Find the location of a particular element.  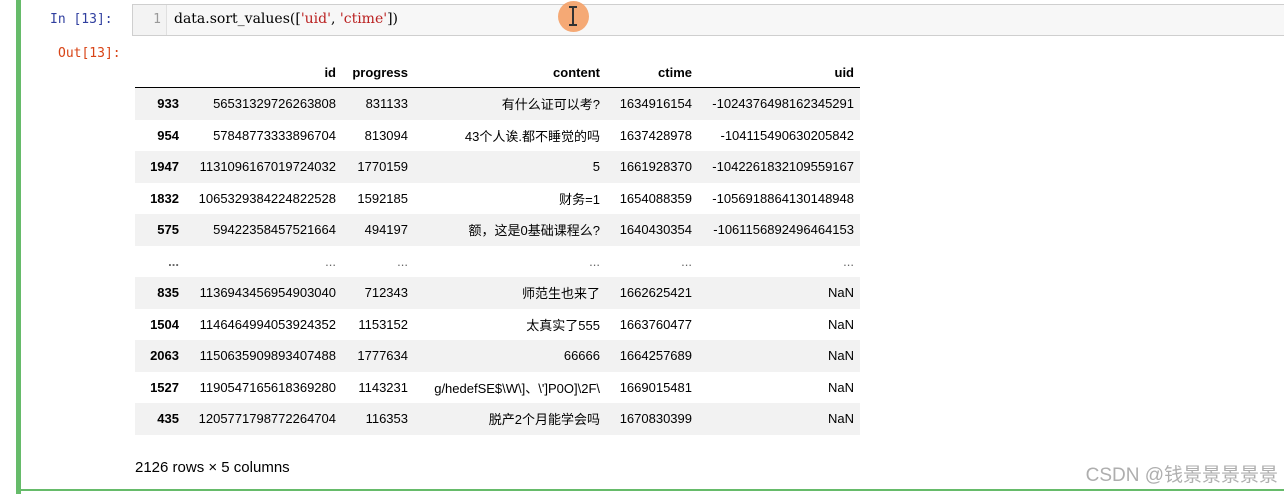

row-index: 835 is located at coordinates (168, 293).